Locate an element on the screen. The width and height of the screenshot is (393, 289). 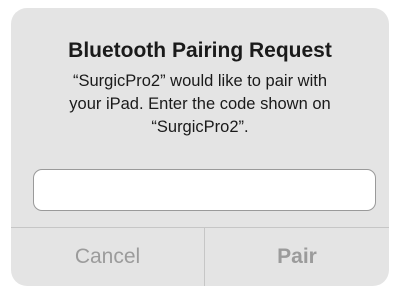
pair-button: Pair is located at coordinates (297, 257).